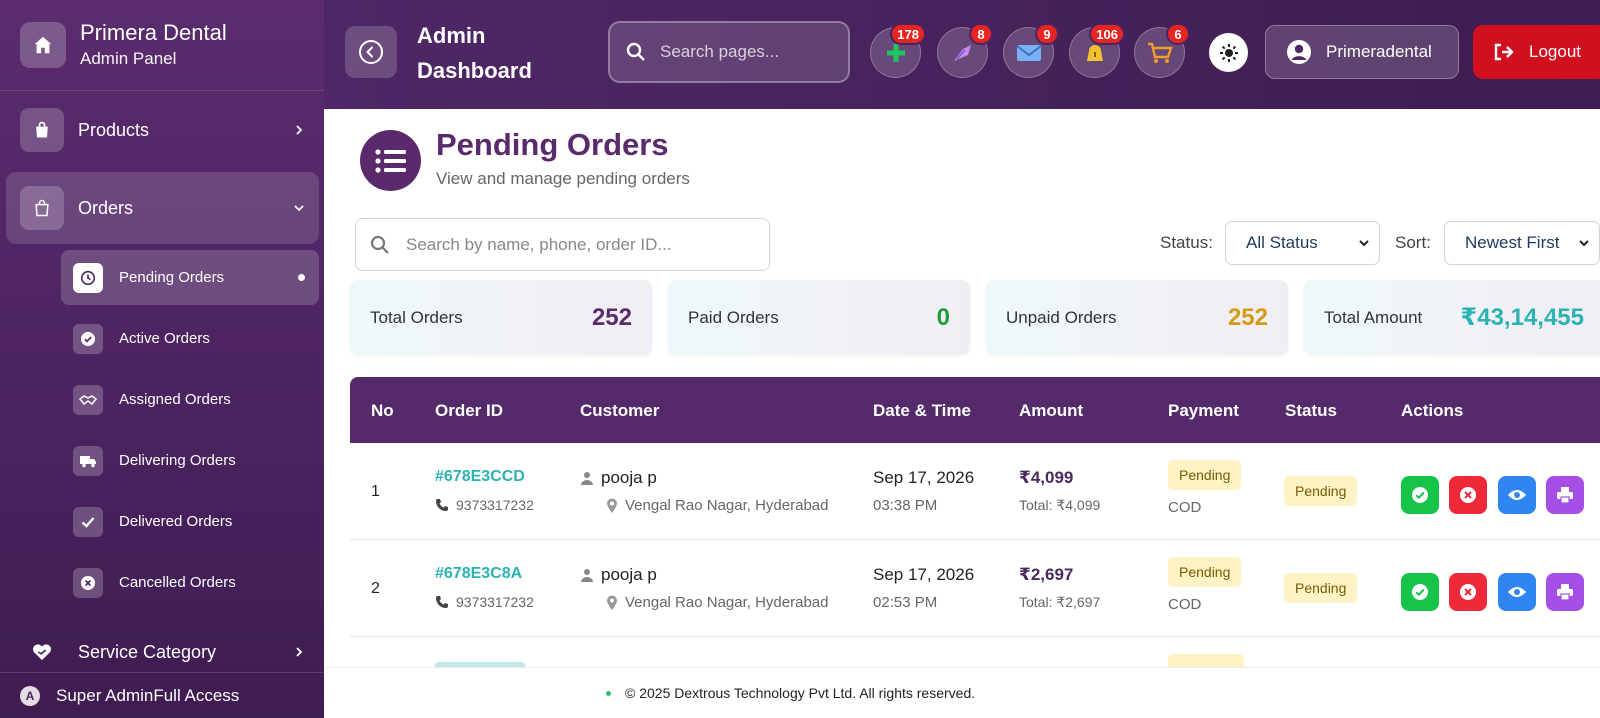  Describe the element at coordinates (106, 207) in the screenshot. I see `sidebar-item-label: Orders` at that location.